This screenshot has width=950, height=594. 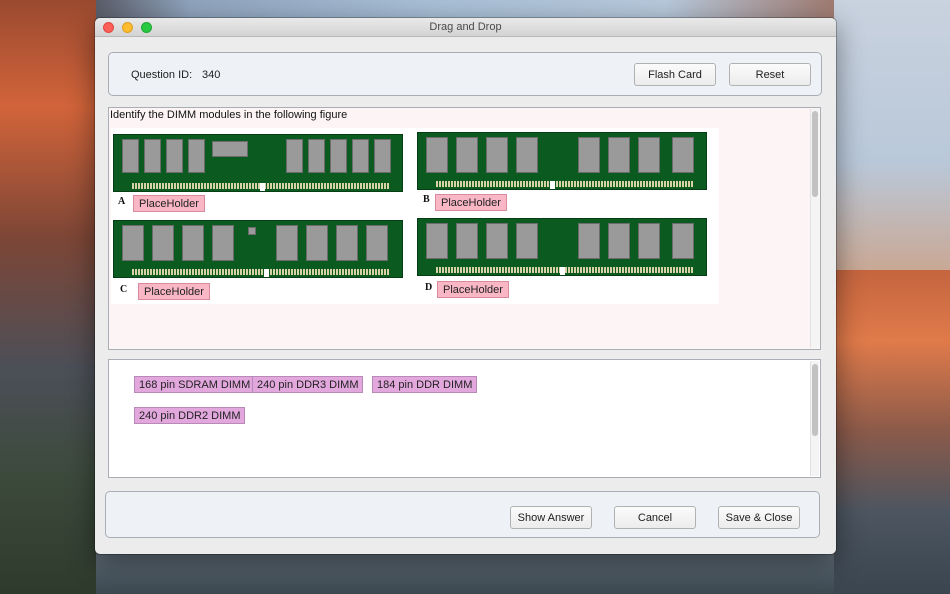 I want to click on save-and-close-button: Save & Close, so click(x=759, y=517).